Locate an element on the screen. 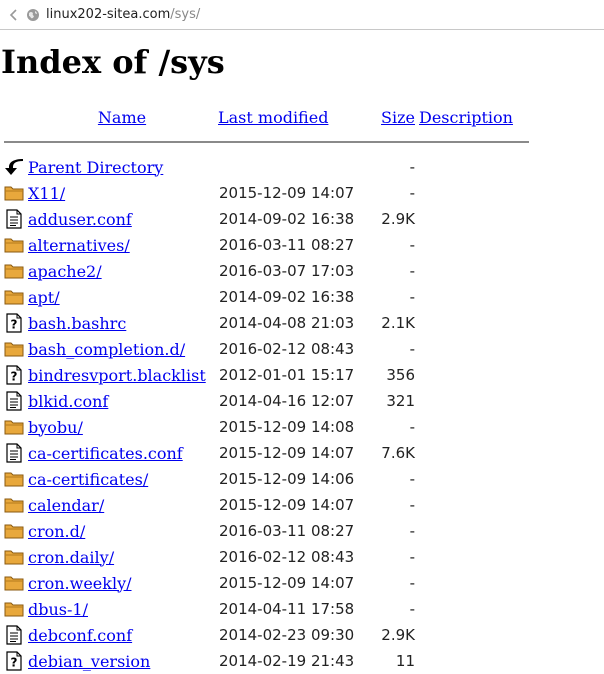 The height and width of the screenshot is (674, 604). entry-link: debconf.conf is located at coordinates (80, 635).